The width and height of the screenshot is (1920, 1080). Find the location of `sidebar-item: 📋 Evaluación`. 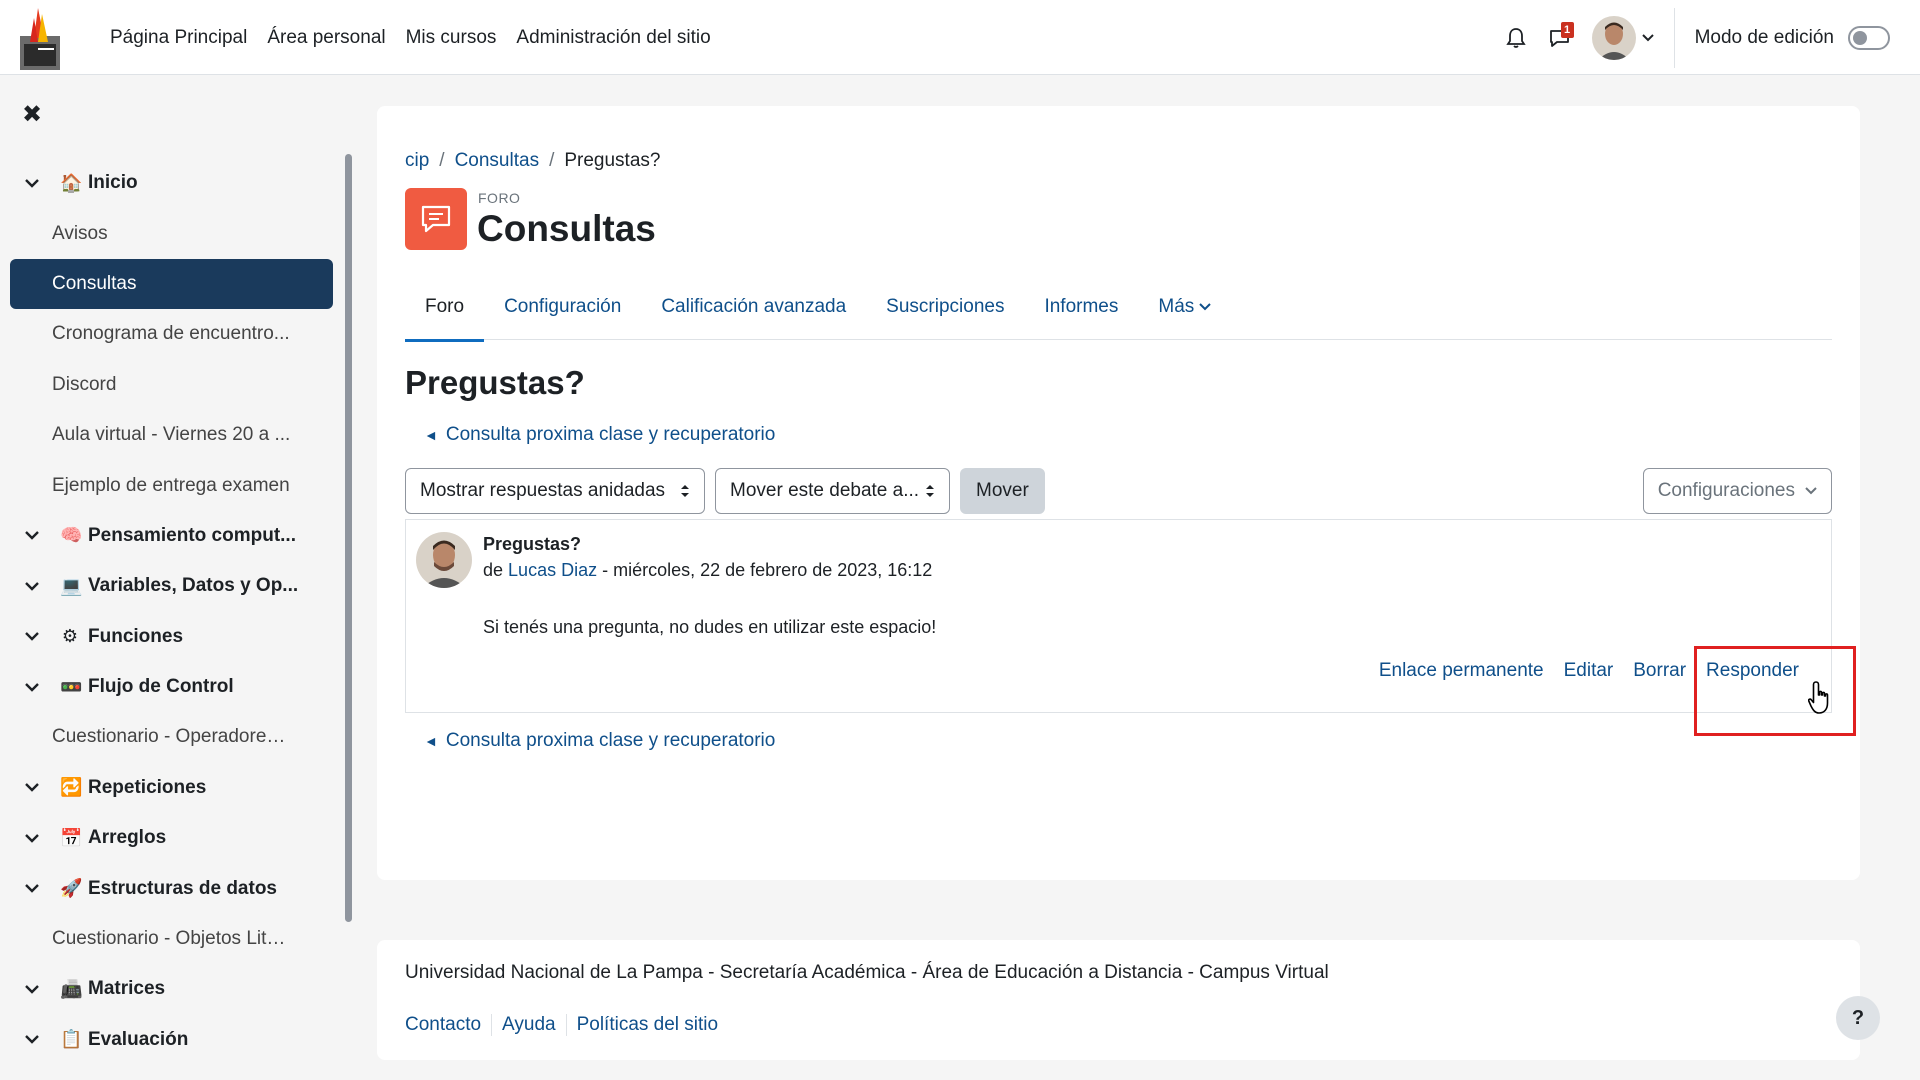

sidebar-item: 📋 Evaluación is located at coordinates (171, 1040).